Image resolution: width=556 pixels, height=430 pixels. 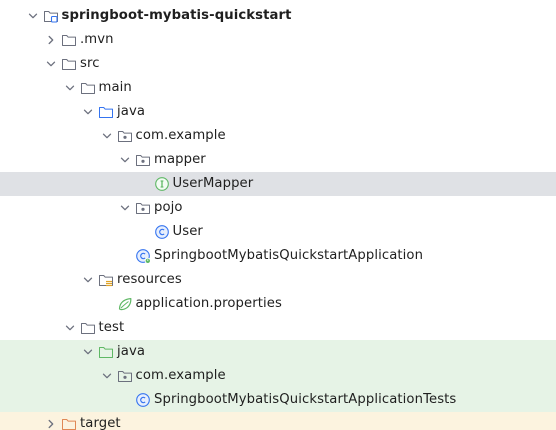 What do you see at coordinates (106, 280) in the screenshot?
I see `resources-folder-icon` at bounding box center [106, 280].